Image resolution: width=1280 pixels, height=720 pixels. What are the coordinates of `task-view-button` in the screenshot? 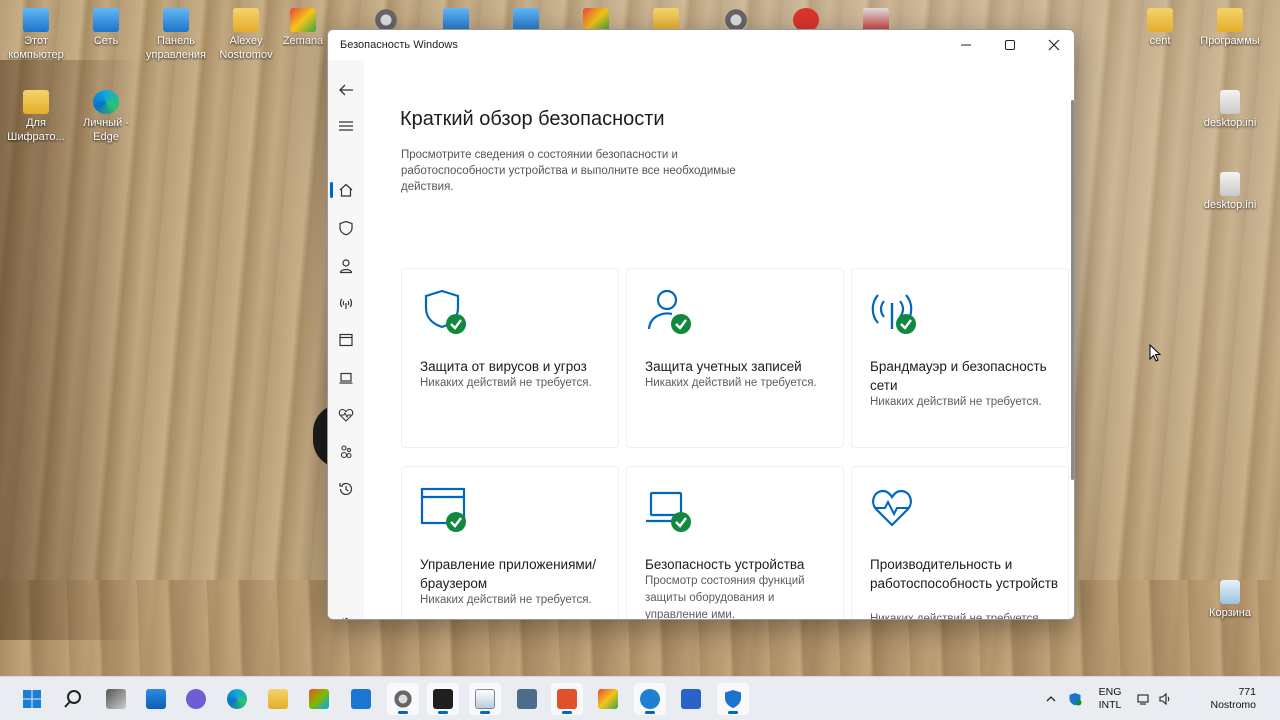 It's located at (116, 699).